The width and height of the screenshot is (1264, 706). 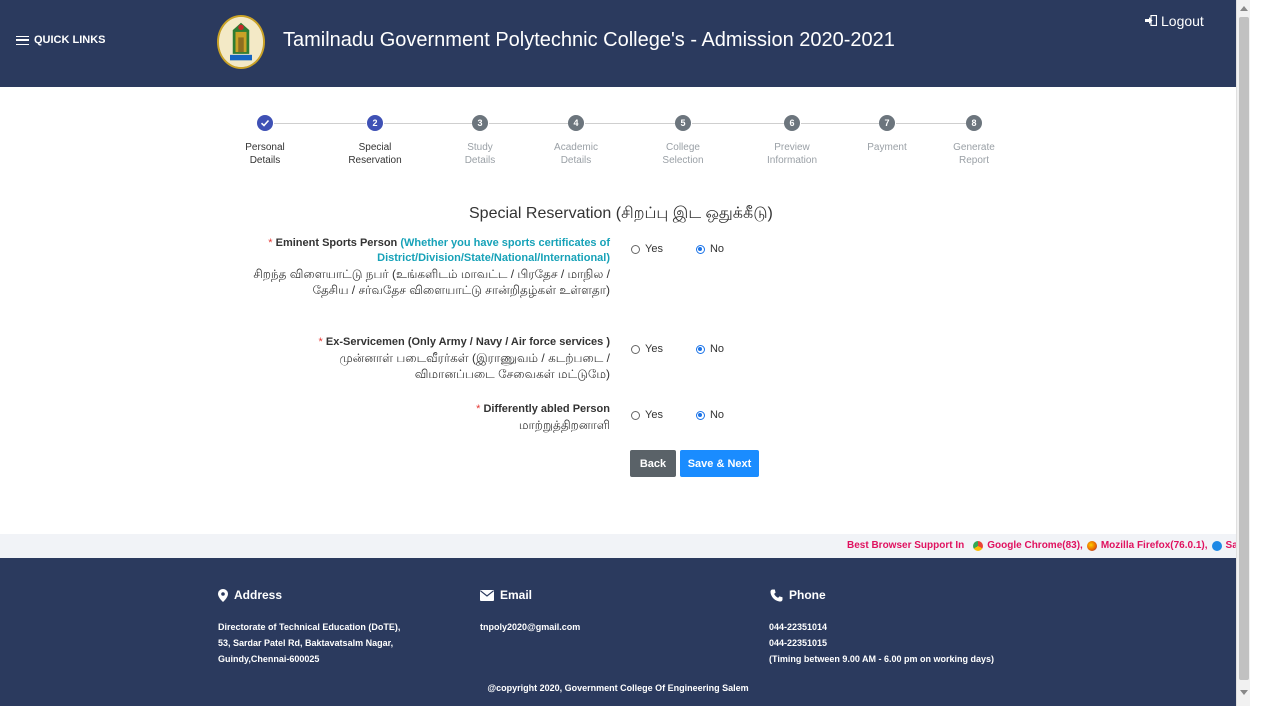 What do you see at coordinates (974, 141) in the screenshot?
I see `step-generate-report: 8 Generate Report` at bounding box center [974, 141].